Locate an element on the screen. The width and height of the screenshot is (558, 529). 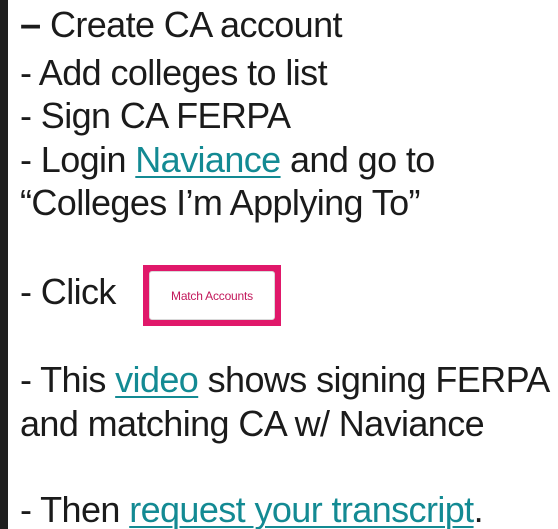
step-transcript-prefix: - Then is located at coordinates (75, 509).